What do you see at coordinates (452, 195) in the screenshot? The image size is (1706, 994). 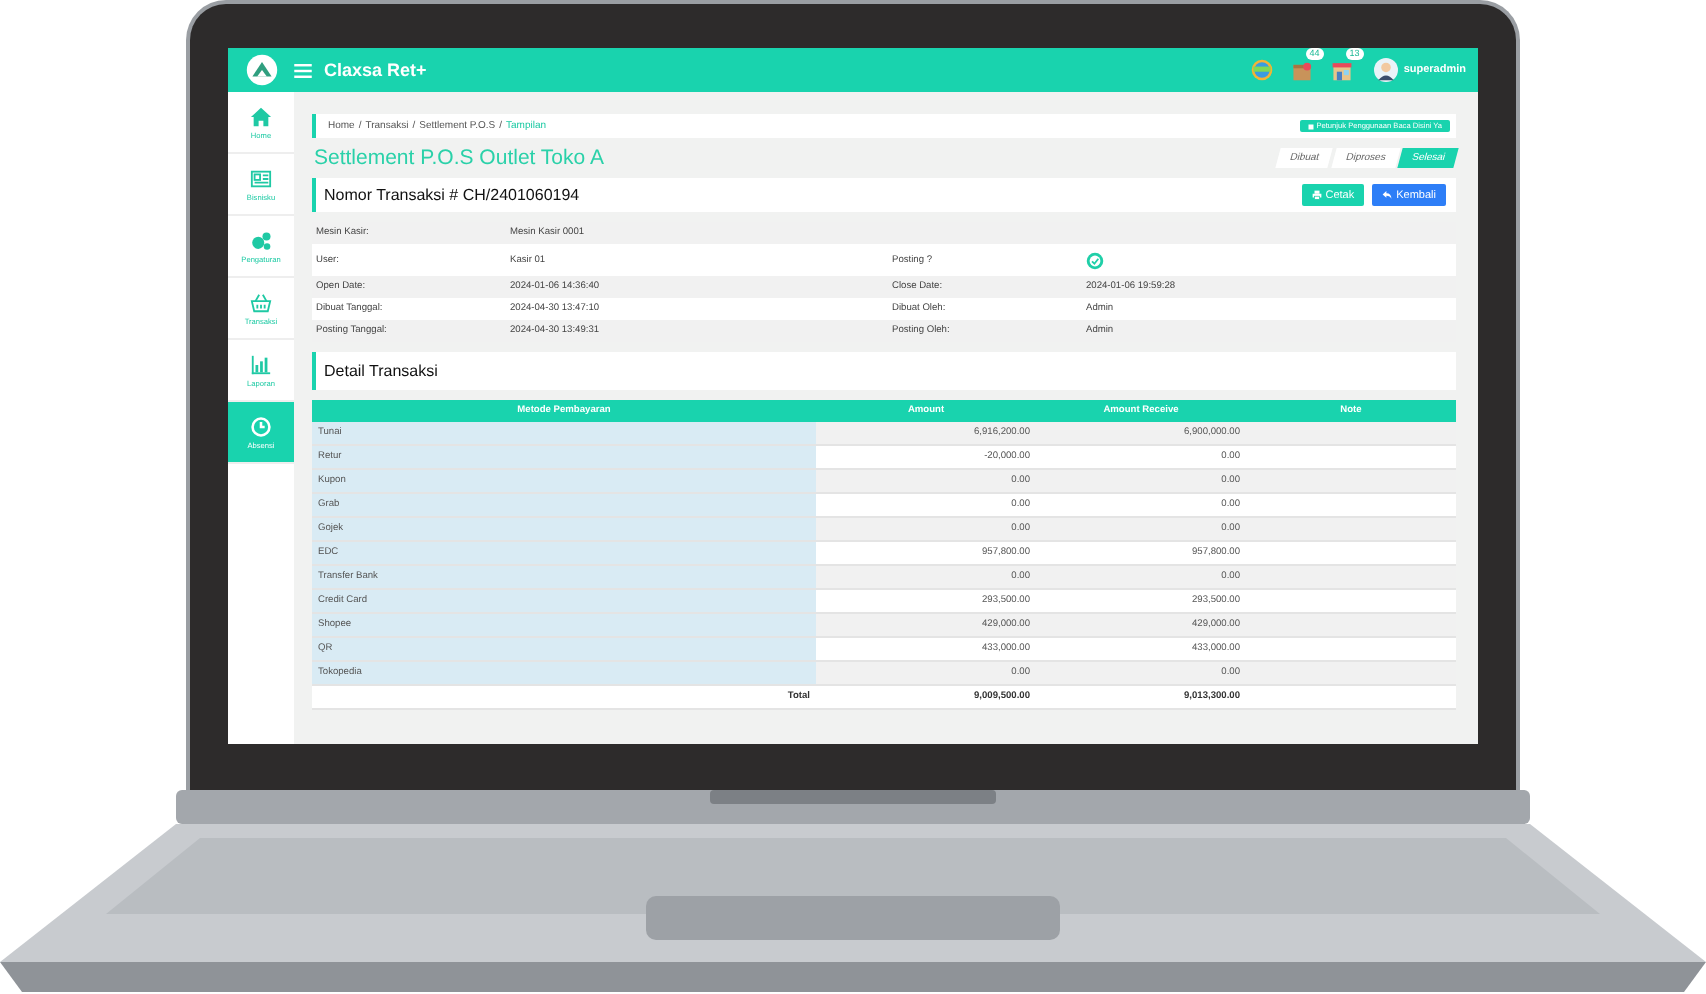 I see `transaction-number: Nomor Transaksi # CH/2401060194` at bounding box center [452, 195].